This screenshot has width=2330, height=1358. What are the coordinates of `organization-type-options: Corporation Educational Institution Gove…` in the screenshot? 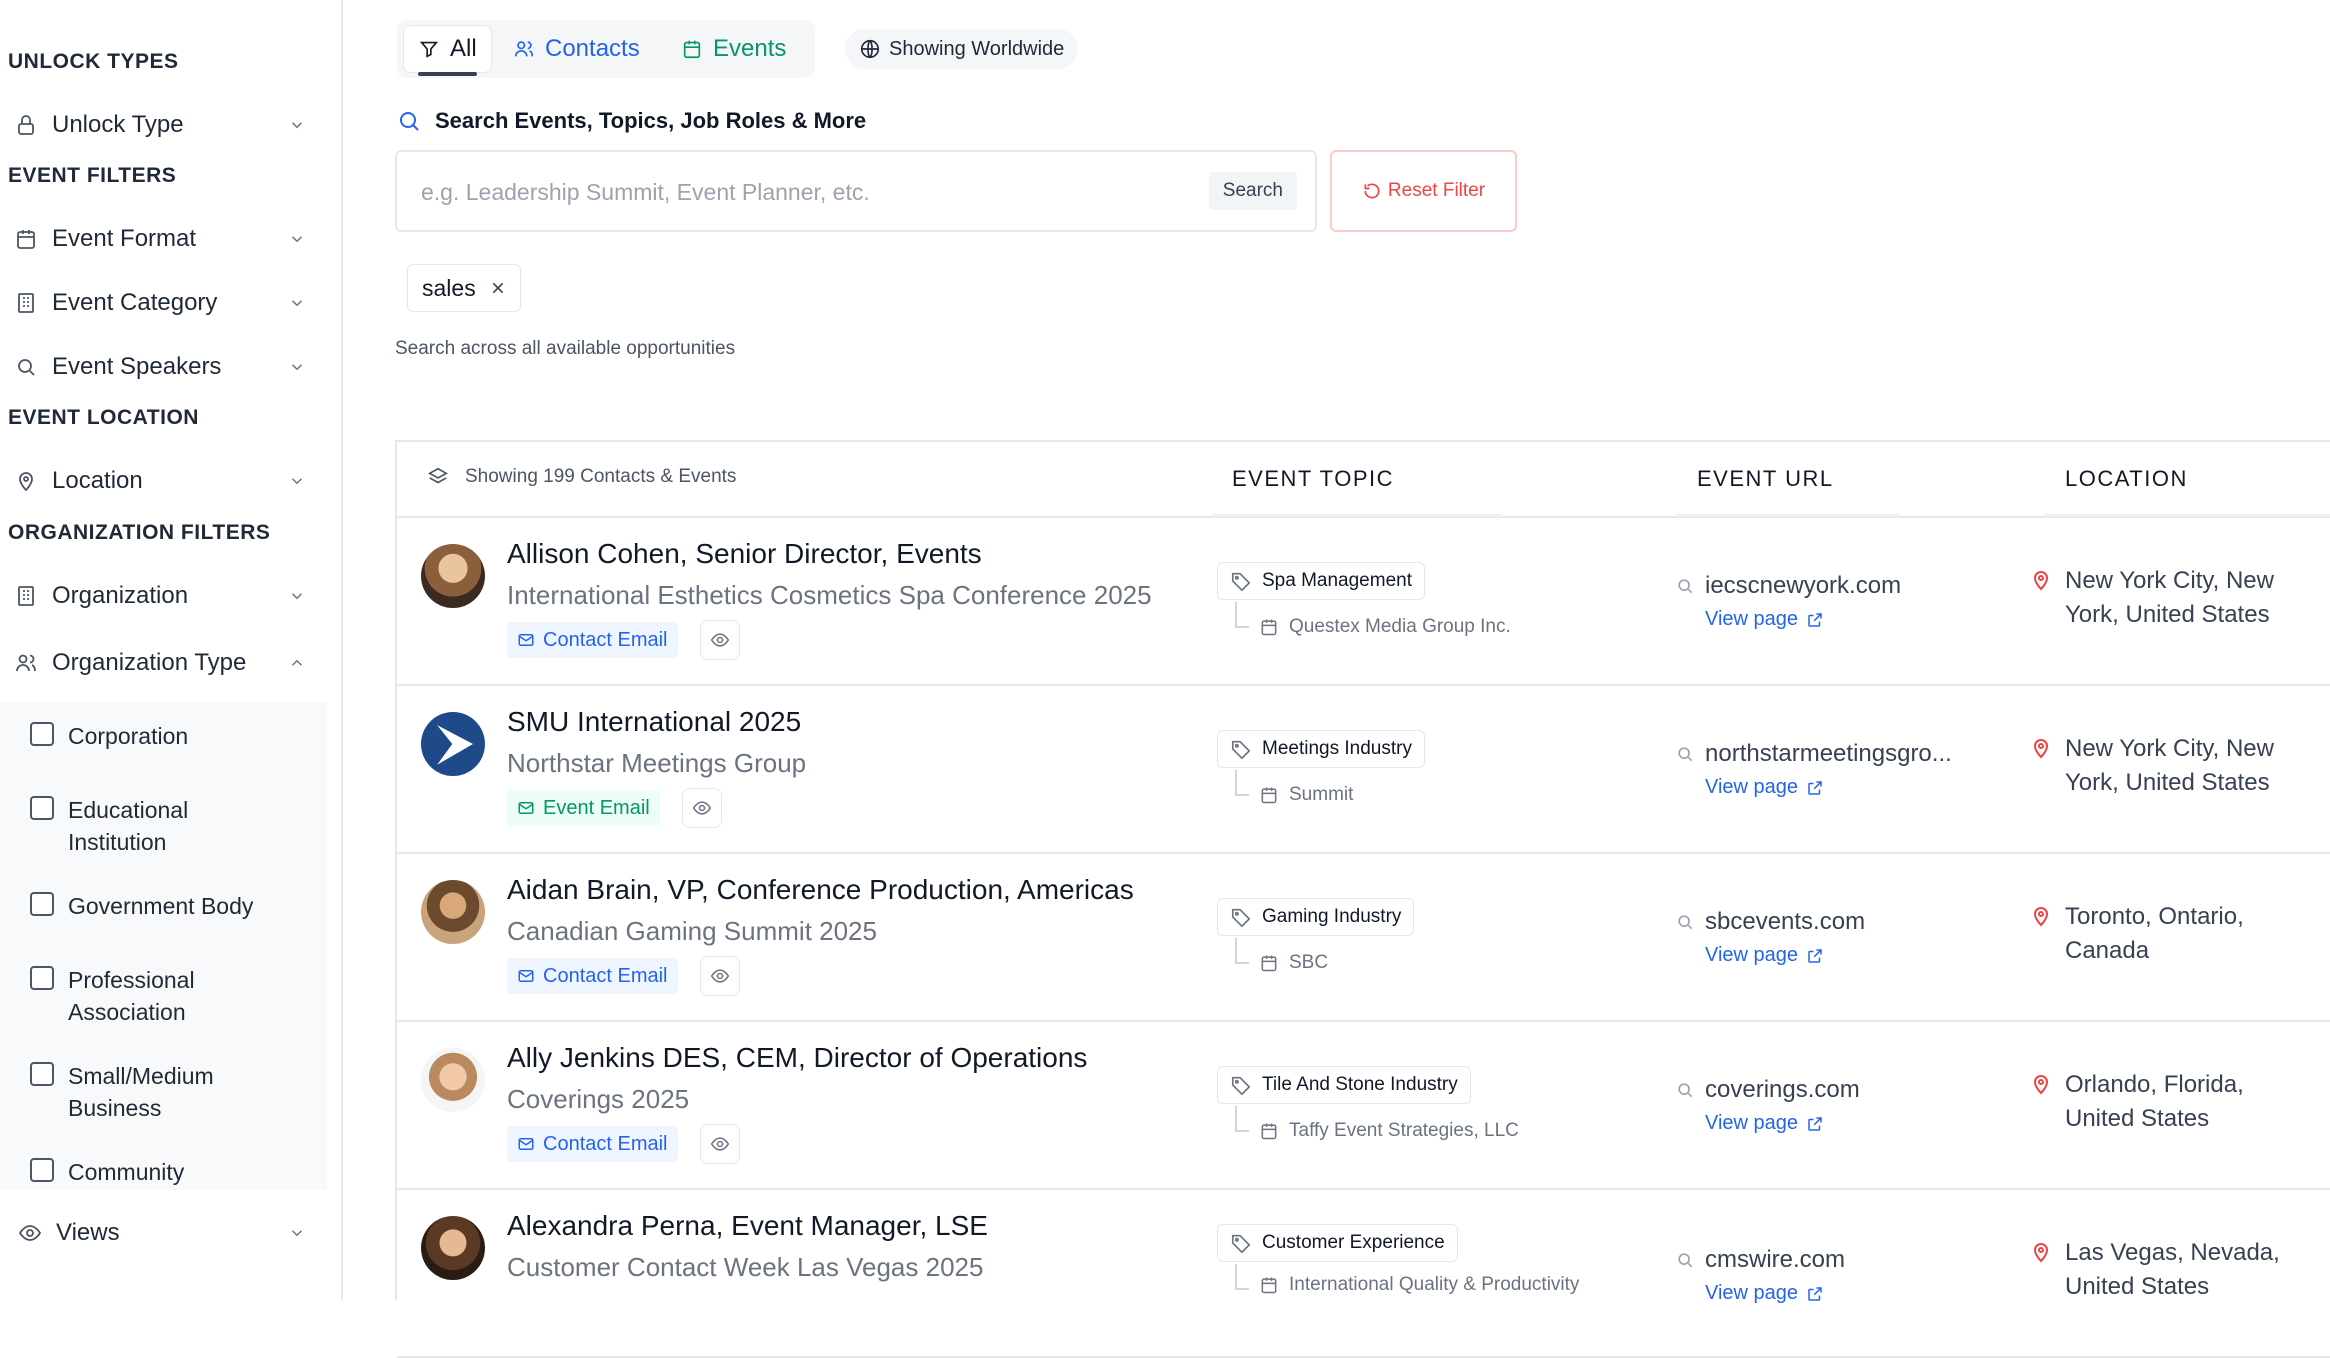 It's located at (163, 946).